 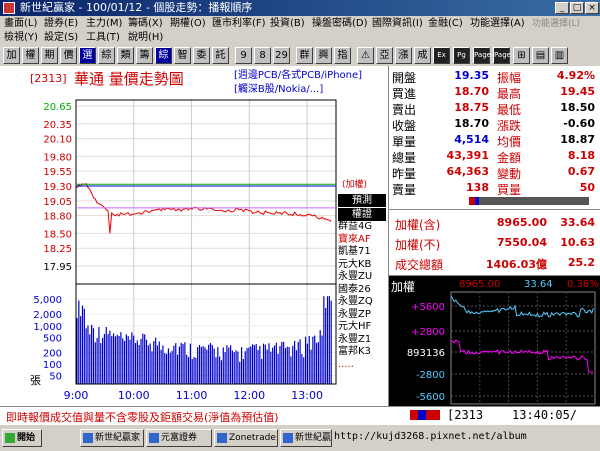 I want to click on menu-password: 操盤密碼(D), so click(x=340, y=24).